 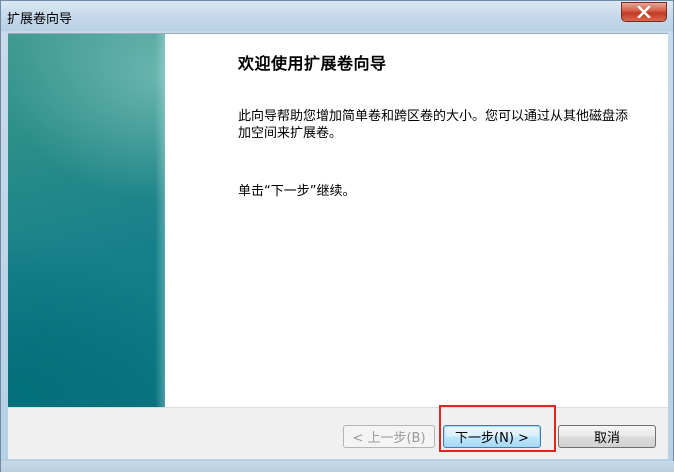 What do you see at coordinates (312, 63) in the screenshot?
I see `wizard-heading: 欢迎使用扩展卷向导` at bounding box center [312, 63].